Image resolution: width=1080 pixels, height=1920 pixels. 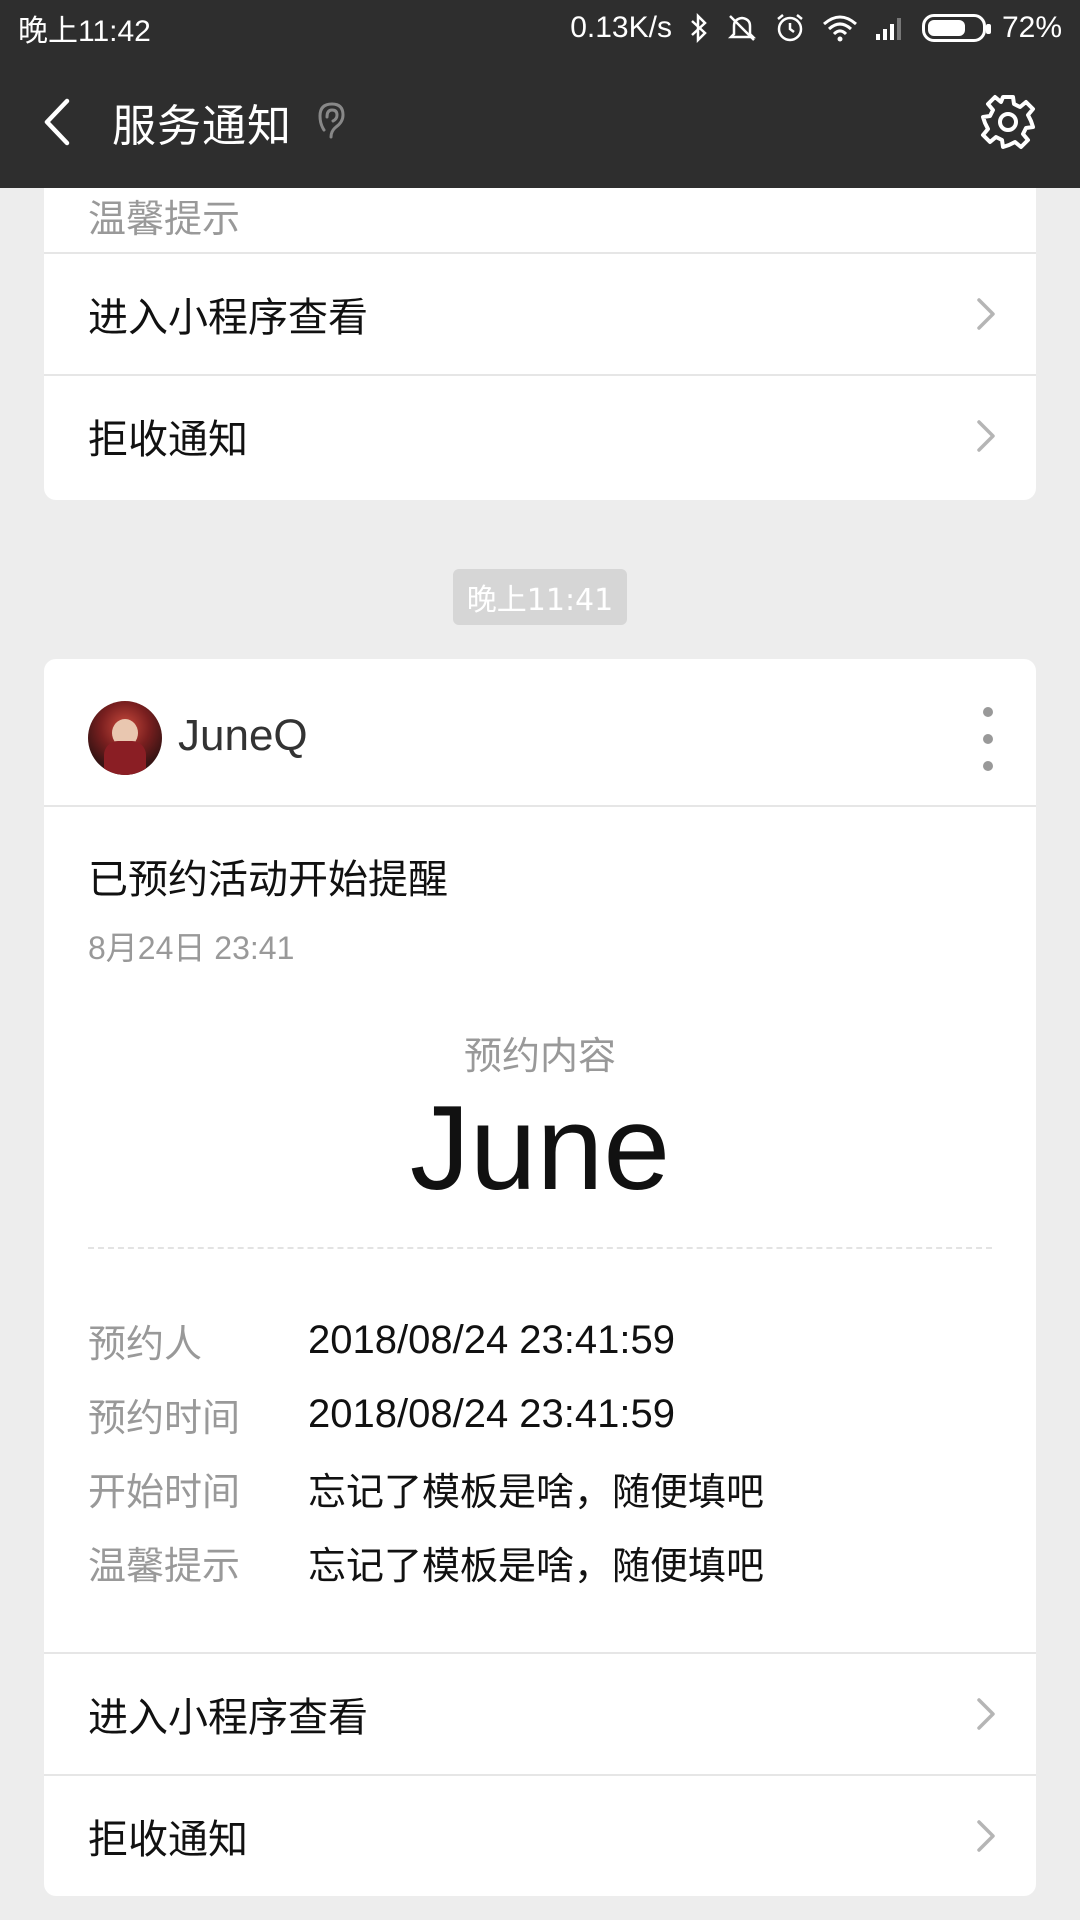 I want to click on battery-icon, so click(x=956, y=28).